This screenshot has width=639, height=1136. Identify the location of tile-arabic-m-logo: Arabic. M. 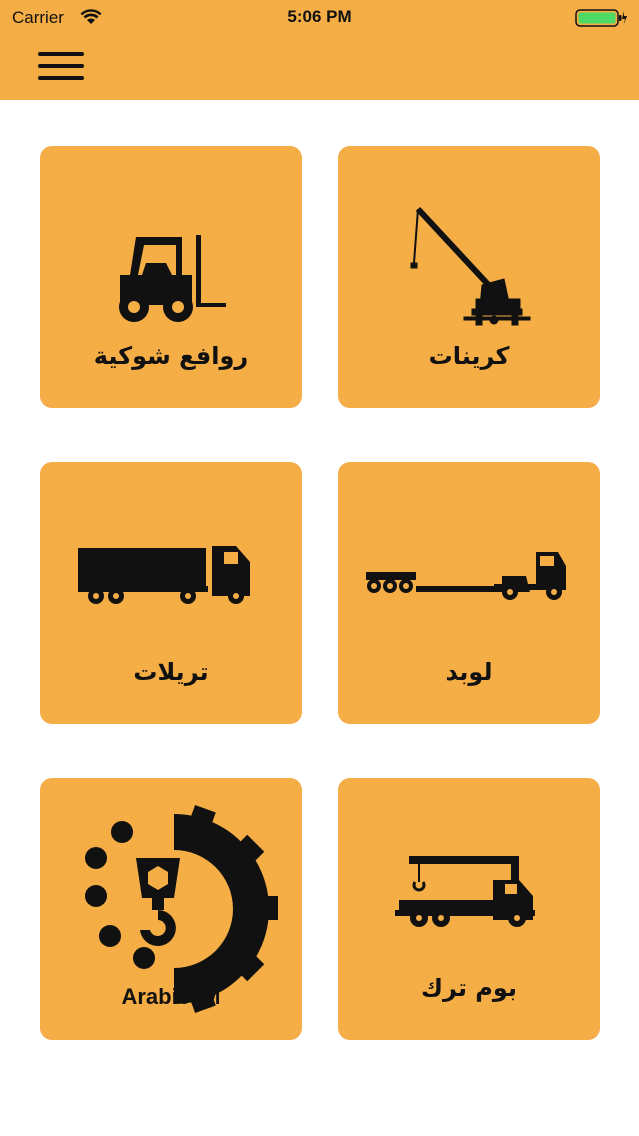
(171, 909).